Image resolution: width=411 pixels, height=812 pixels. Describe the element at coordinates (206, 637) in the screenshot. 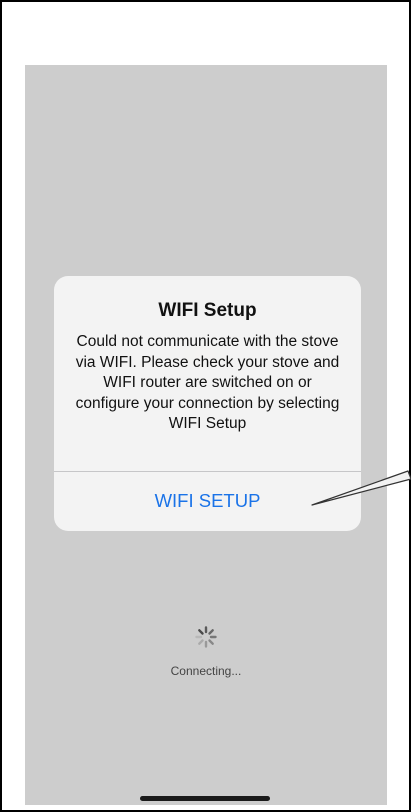

I see `spinner-icon` at that location.